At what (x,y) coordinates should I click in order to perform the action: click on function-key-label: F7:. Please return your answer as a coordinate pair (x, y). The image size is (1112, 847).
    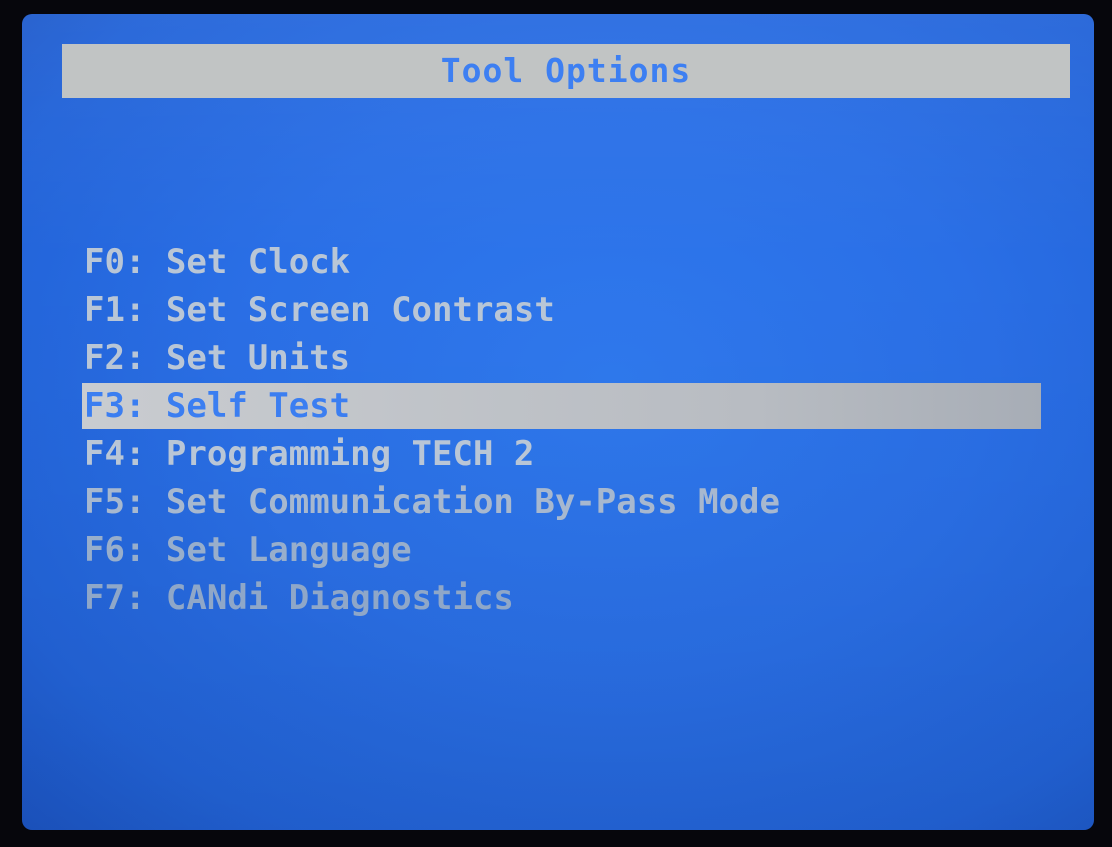
    Looking at the image, I should click on (115, 598).